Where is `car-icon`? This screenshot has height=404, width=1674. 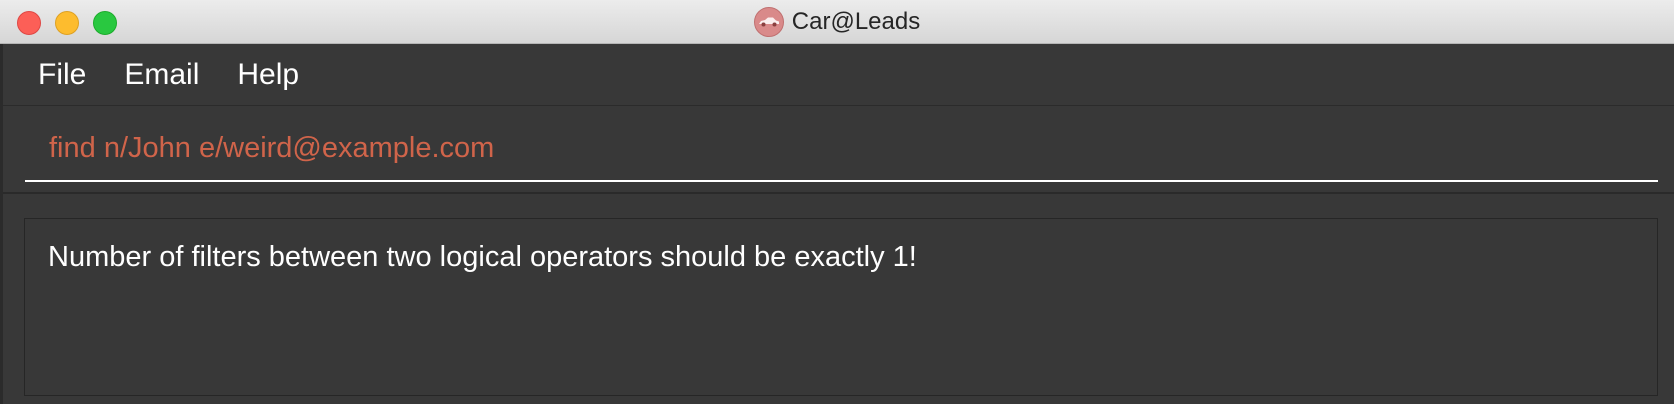 car-icon is located at coordinates (768, 22).